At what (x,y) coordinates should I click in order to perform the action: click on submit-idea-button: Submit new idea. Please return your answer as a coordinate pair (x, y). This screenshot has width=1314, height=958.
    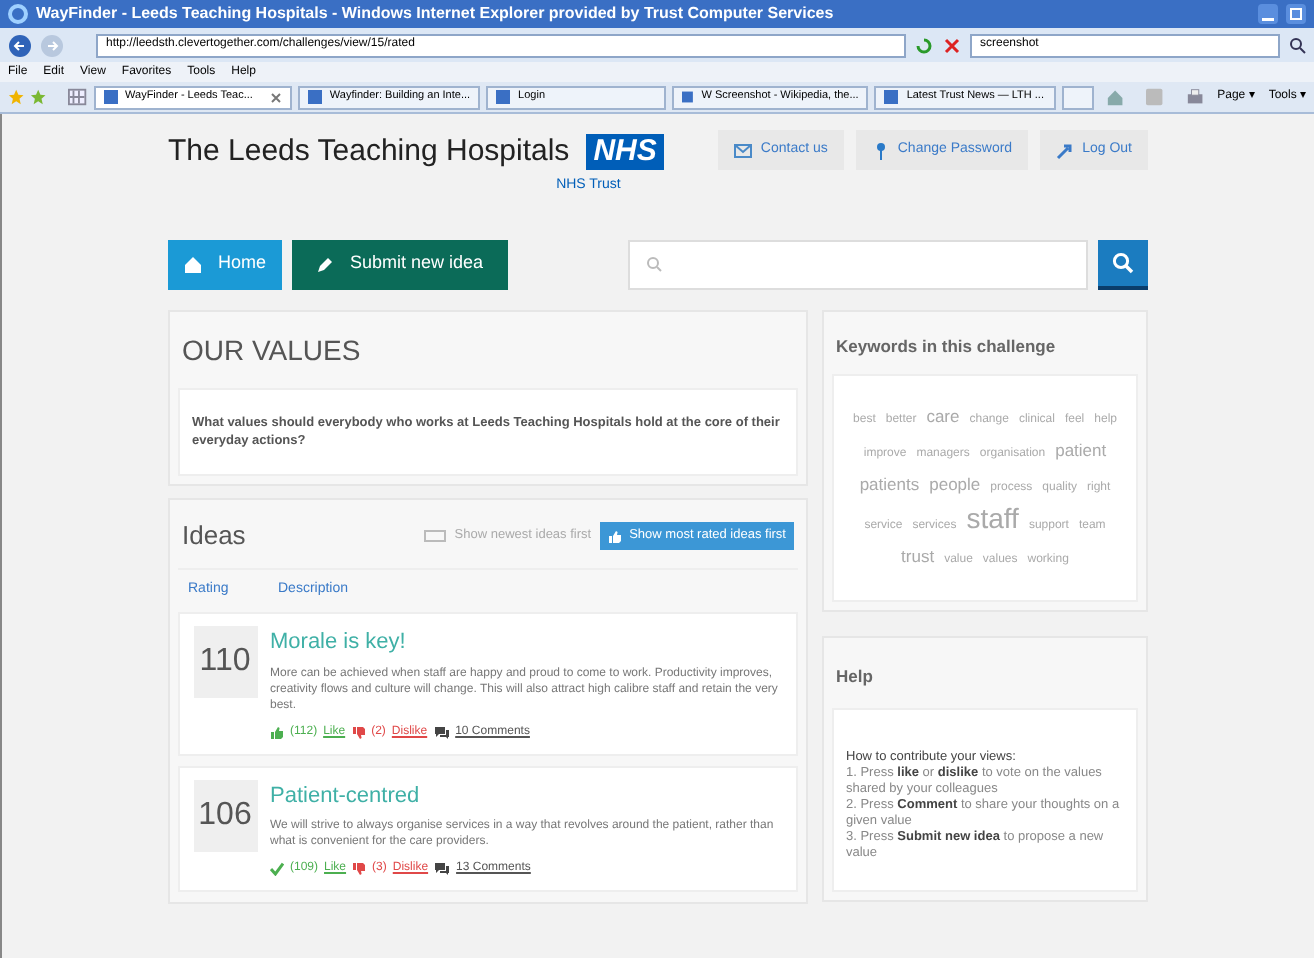
    Looking at the image, I should click on (400, 264).